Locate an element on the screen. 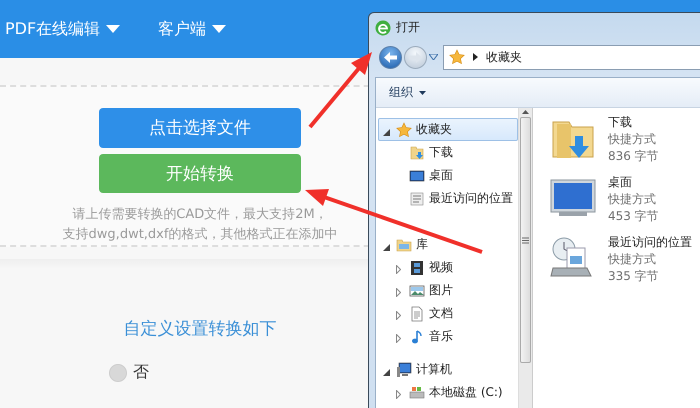 The width and height of the screenshot is (700, 408). file-size: 836 字节 is located at coordinates (633, 156).